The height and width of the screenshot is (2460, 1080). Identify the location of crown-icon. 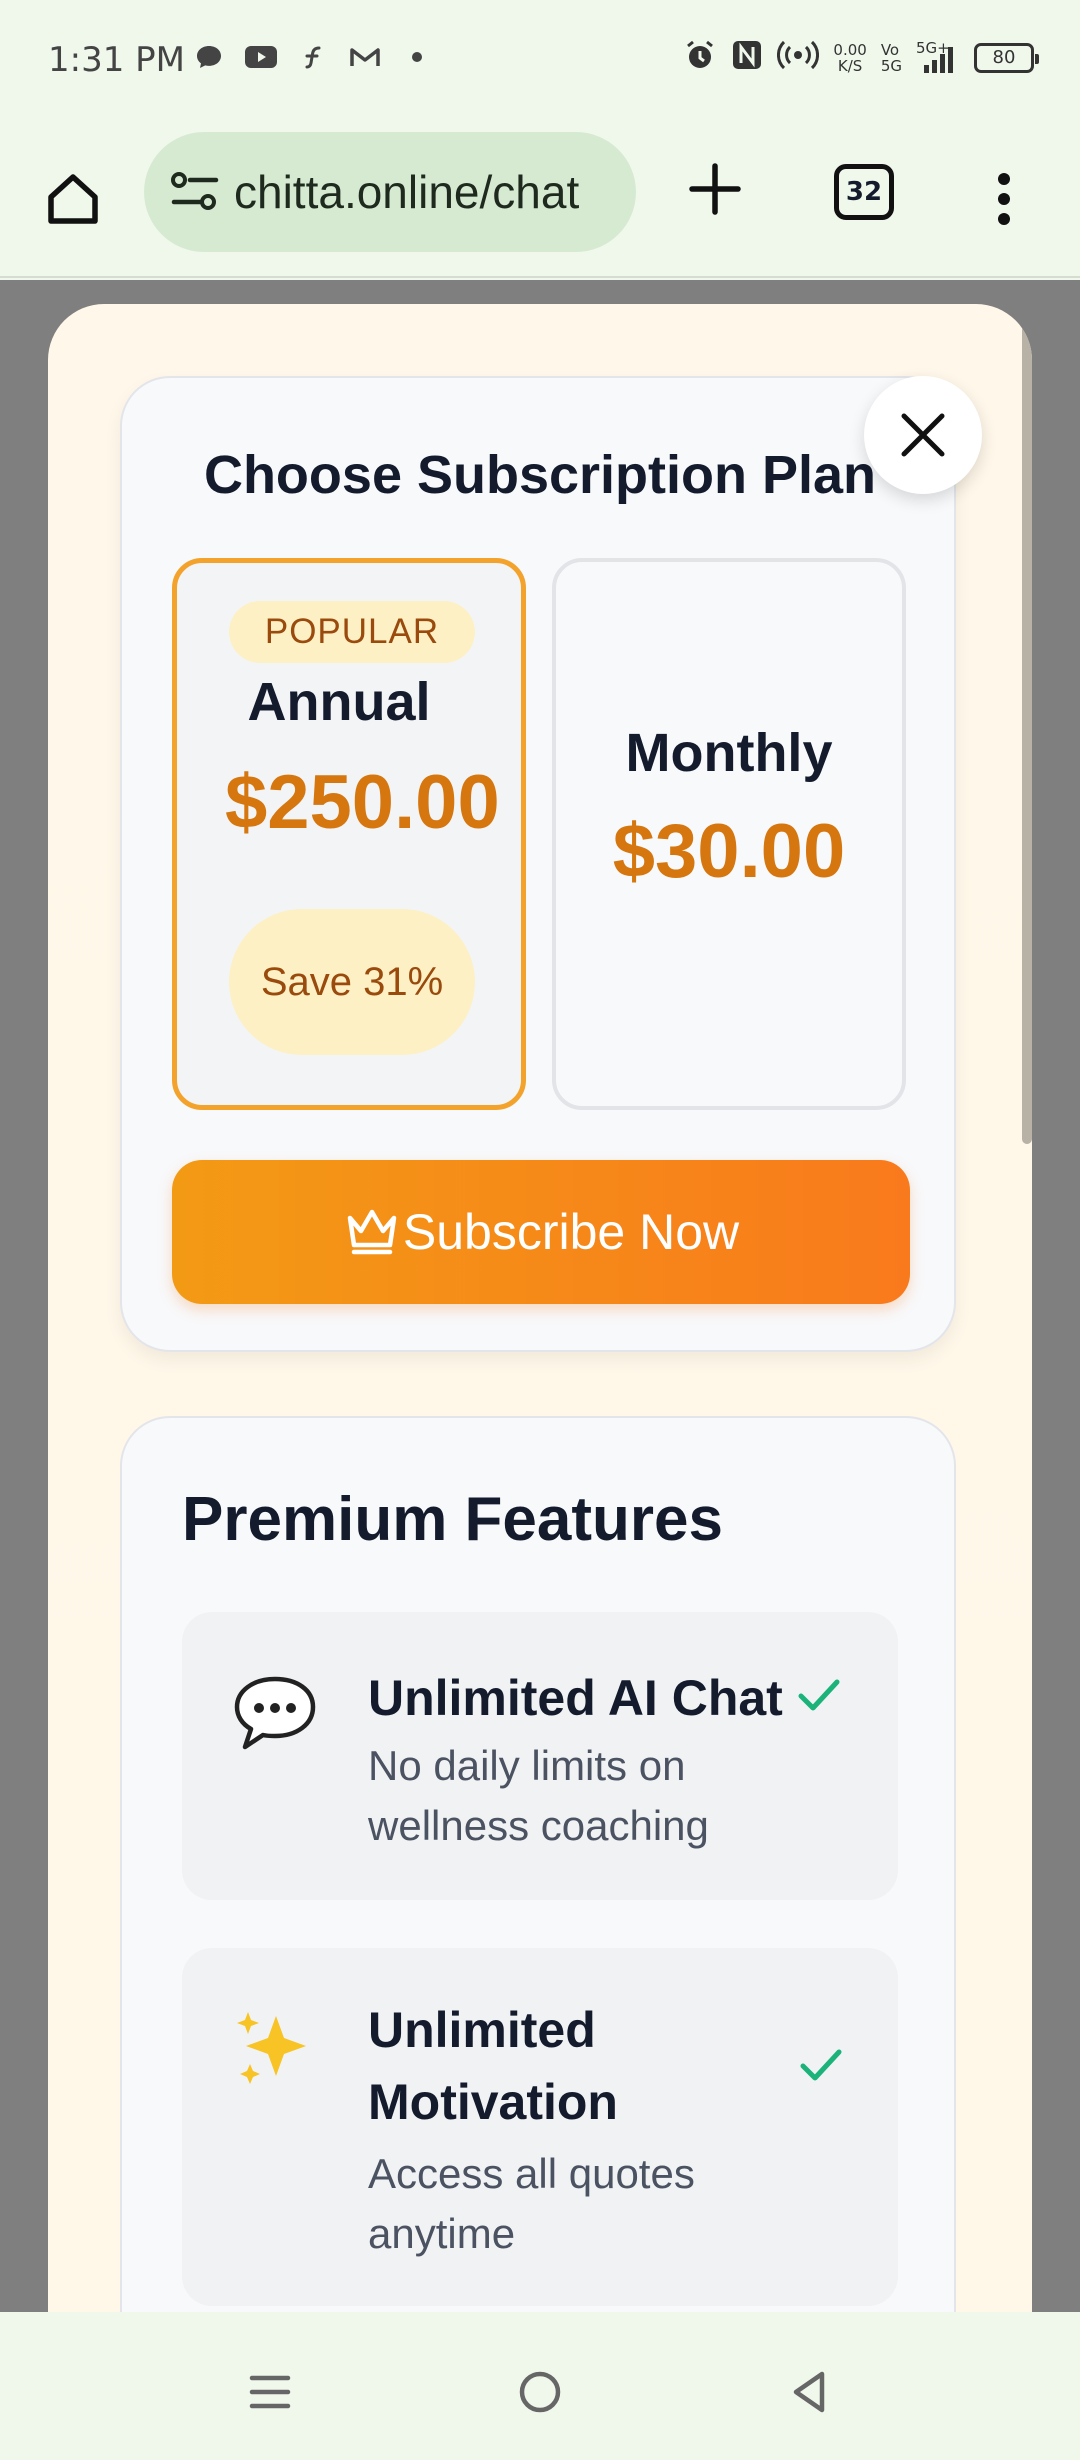
(372, 1232).